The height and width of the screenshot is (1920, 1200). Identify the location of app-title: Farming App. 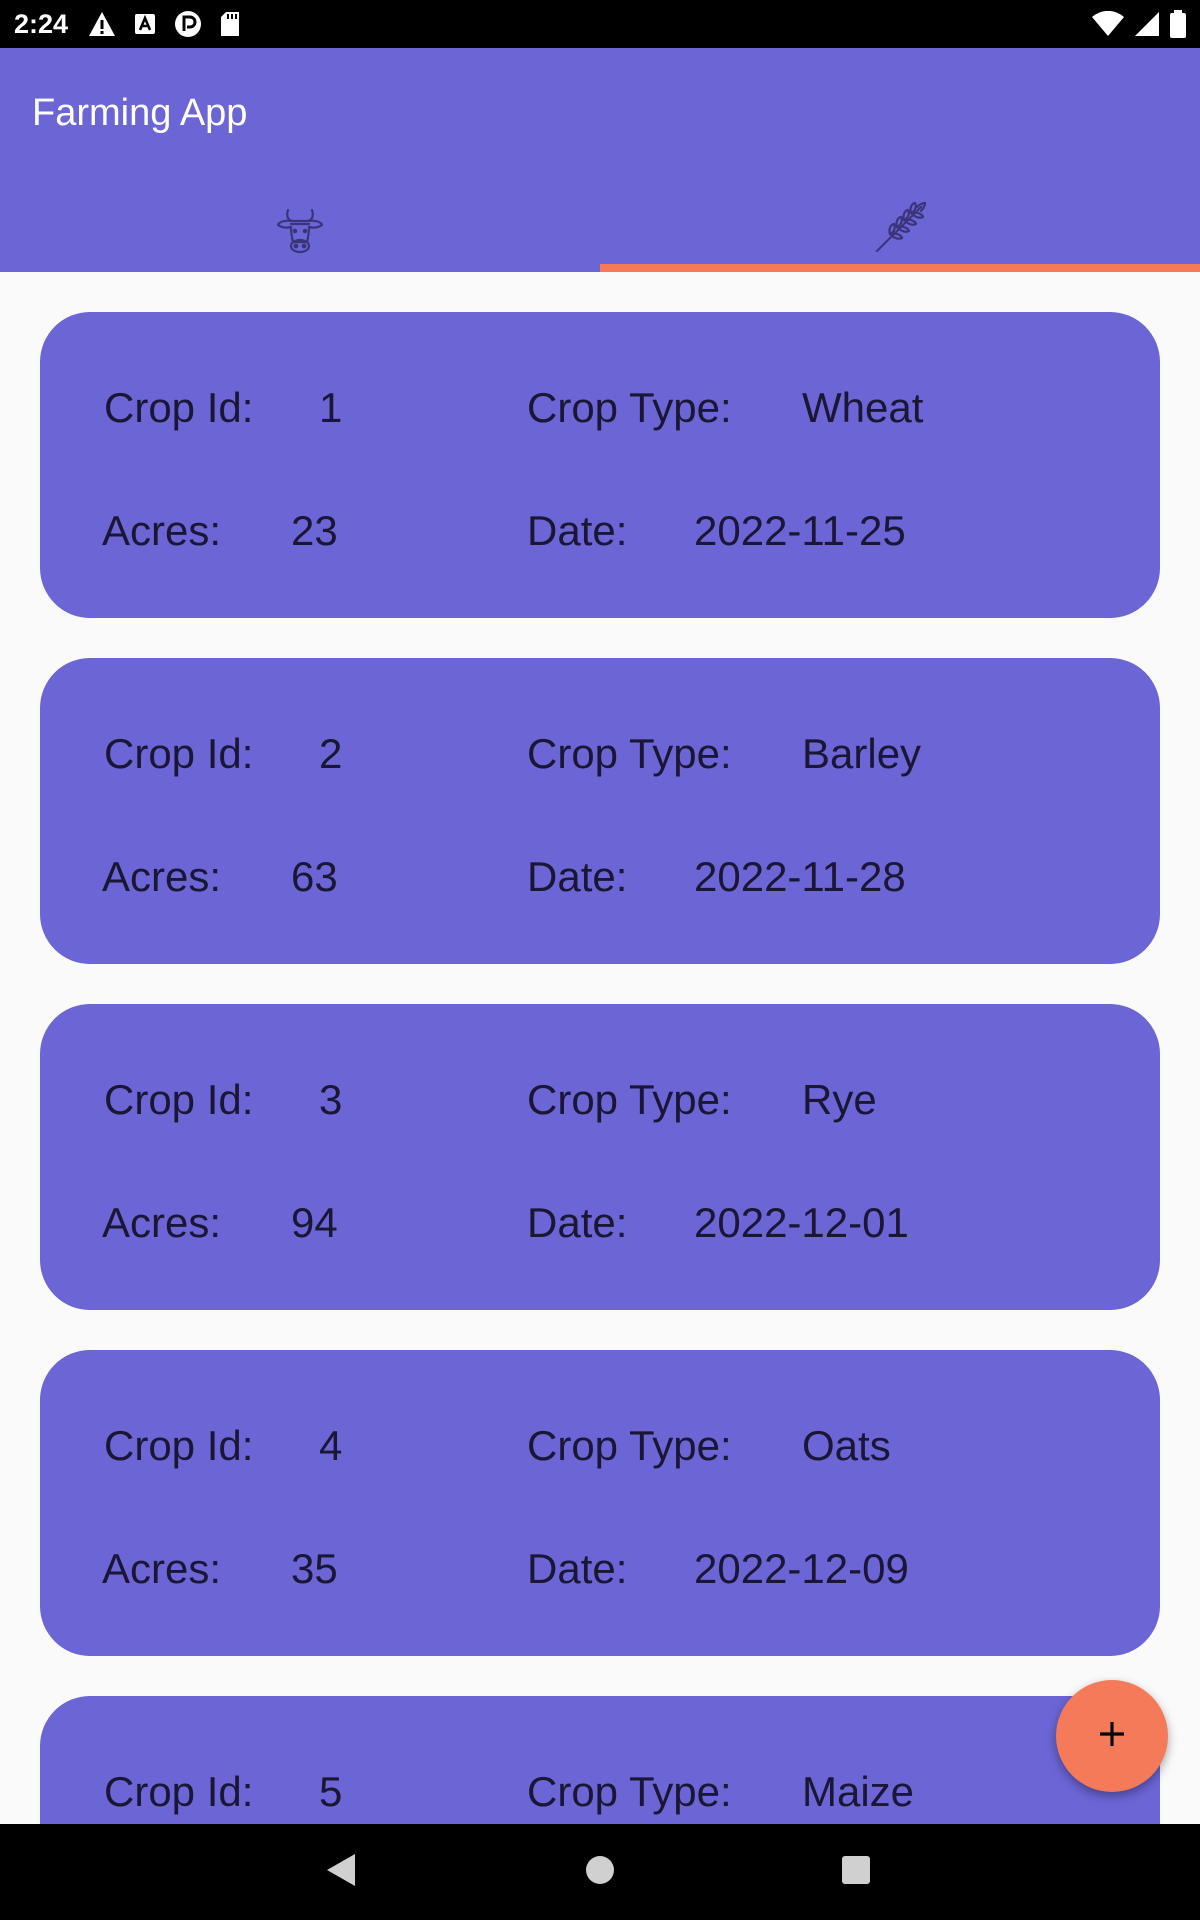
(140, 113).